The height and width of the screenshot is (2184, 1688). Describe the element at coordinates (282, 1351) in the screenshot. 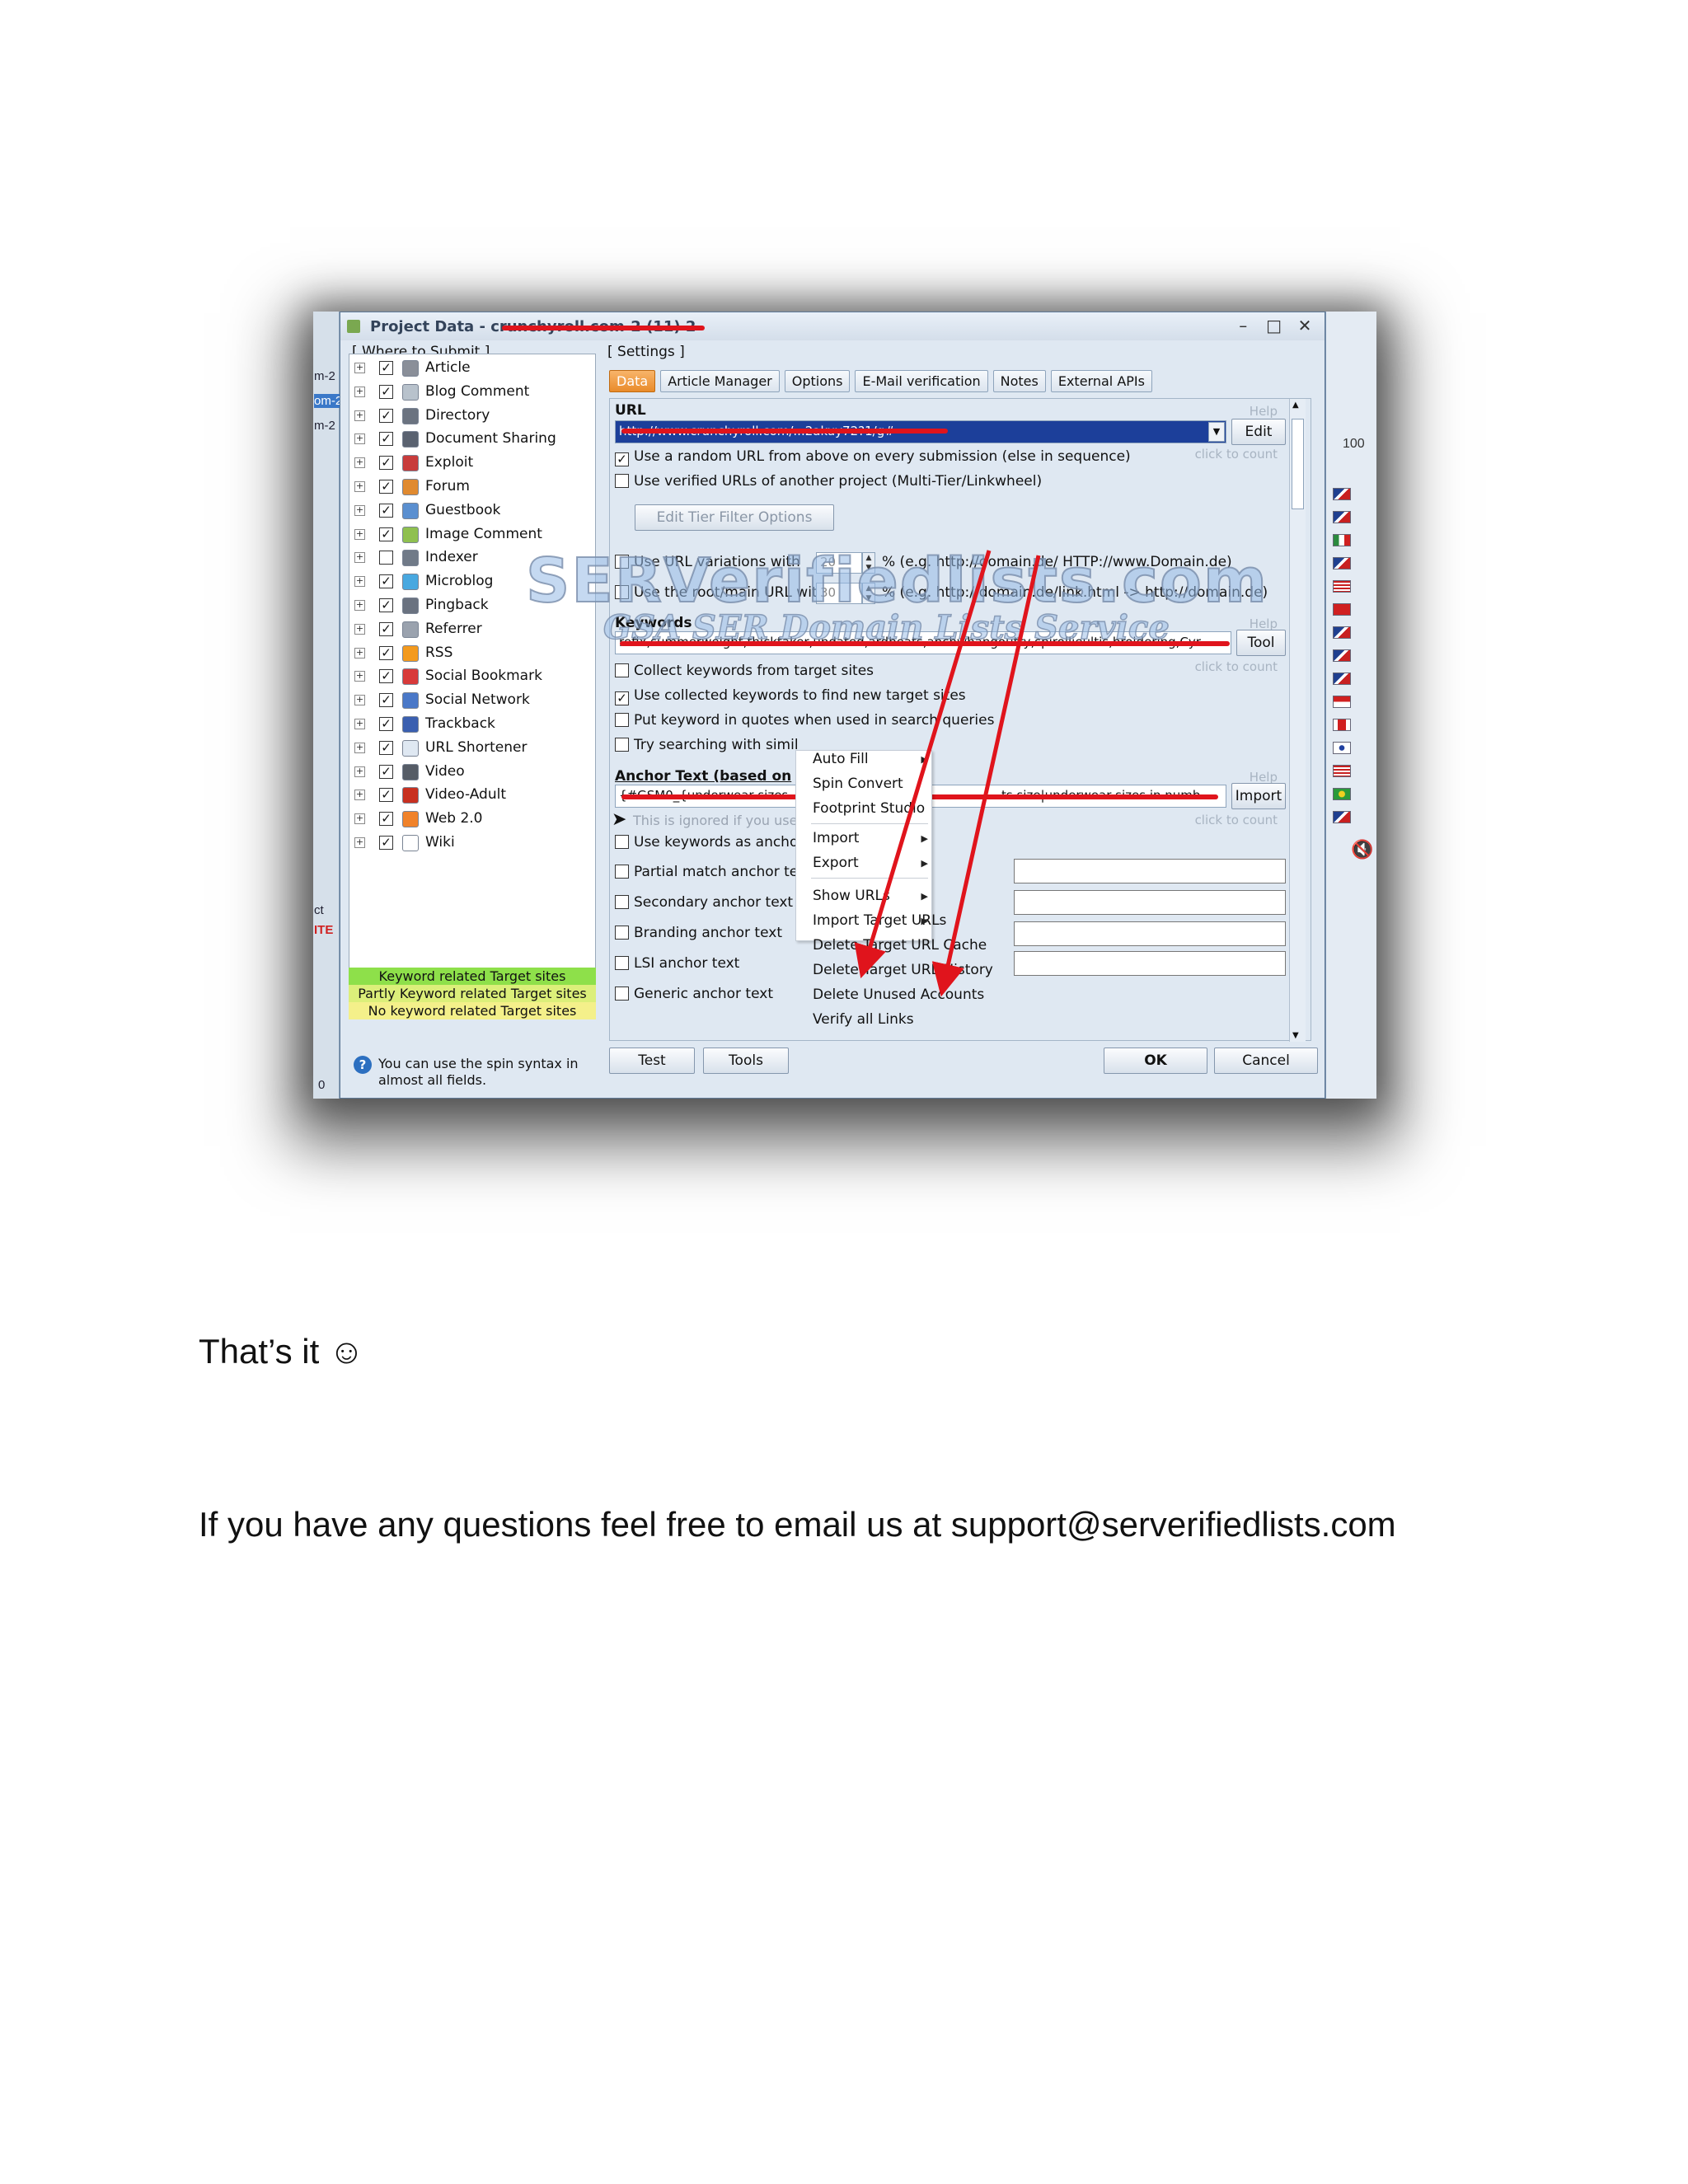

I see `closing-line: That’s it ☺` at that location.